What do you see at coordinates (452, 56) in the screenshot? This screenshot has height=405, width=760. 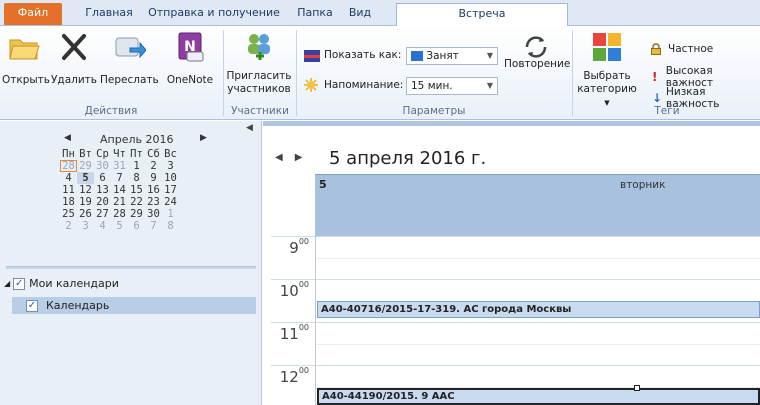 I see `show-as-dropdown: Занят ▼` at bounding box center [452, 56].